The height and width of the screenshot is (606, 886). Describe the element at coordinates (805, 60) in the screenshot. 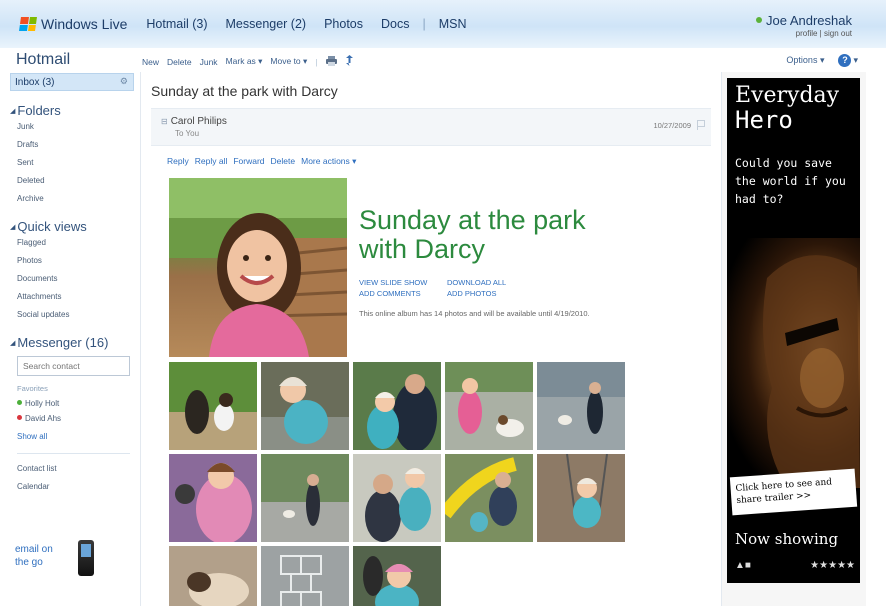

I see `options-menu: Options ▾` at that location.